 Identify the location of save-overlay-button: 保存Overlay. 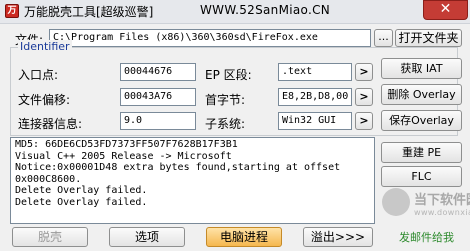
(421, 120).